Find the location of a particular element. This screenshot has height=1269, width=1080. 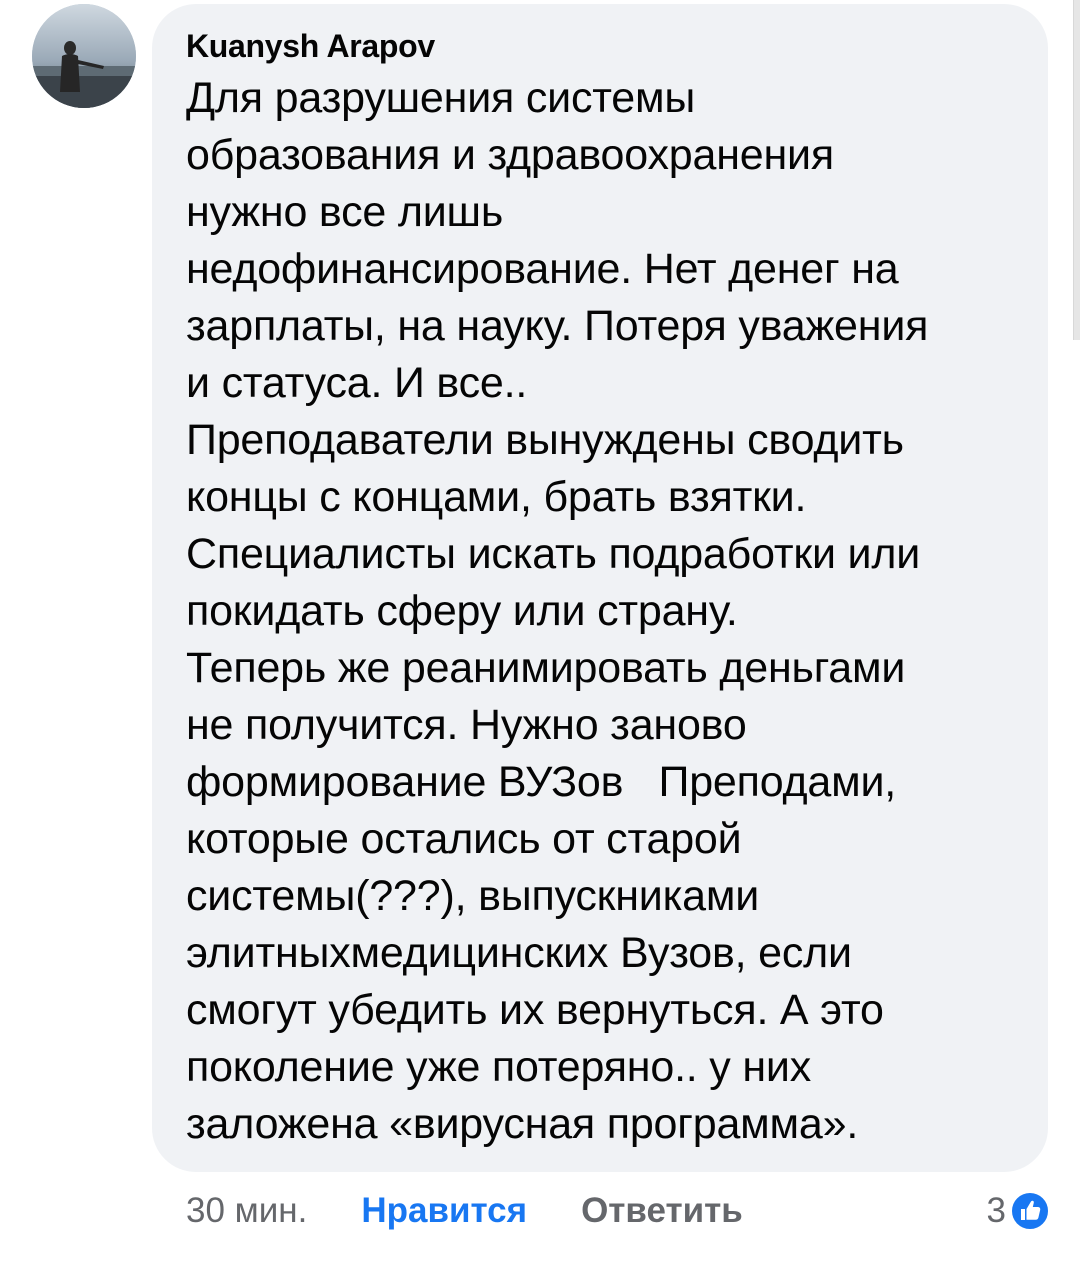

reply-button: Ответить is located at coordinates (662, 1211).